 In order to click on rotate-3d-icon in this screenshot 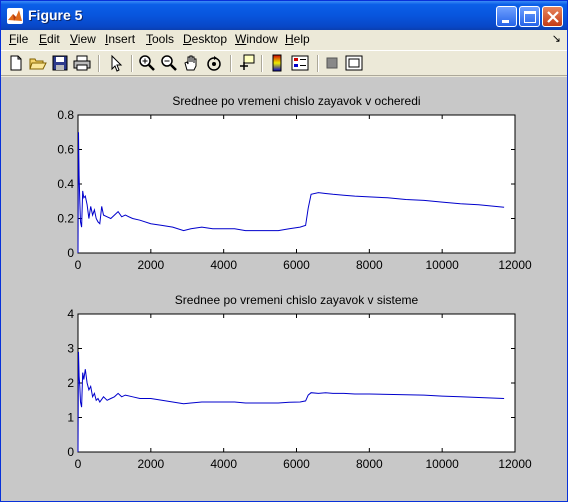, I will do `click(214, 63)`.